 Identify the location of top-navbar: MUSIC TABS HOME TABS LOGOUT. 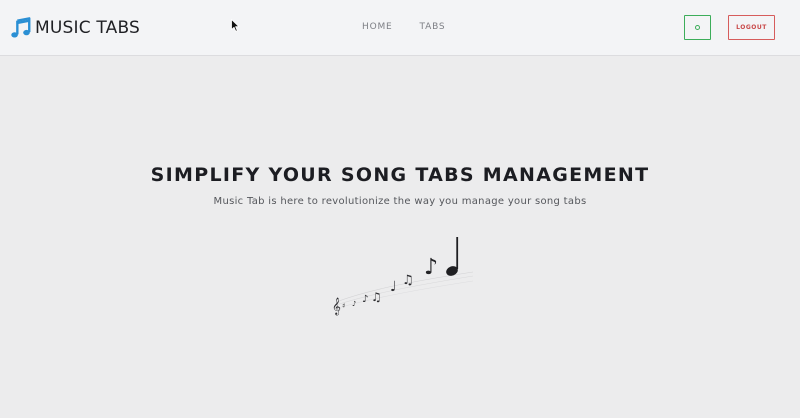
(400, 28).